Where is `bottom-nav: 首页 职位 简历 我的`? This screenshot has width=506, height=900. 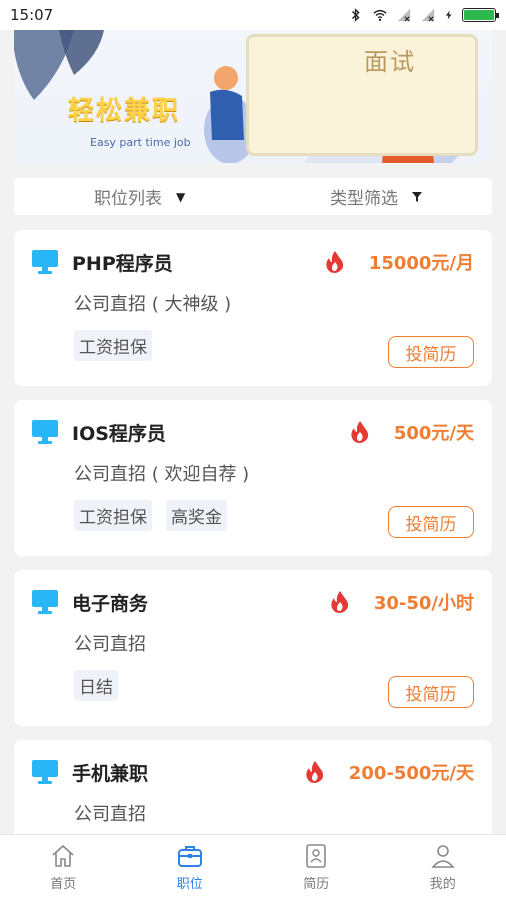 bottom-nav: 首页 职位 简历 我的 is located at coordinates (253, 867).